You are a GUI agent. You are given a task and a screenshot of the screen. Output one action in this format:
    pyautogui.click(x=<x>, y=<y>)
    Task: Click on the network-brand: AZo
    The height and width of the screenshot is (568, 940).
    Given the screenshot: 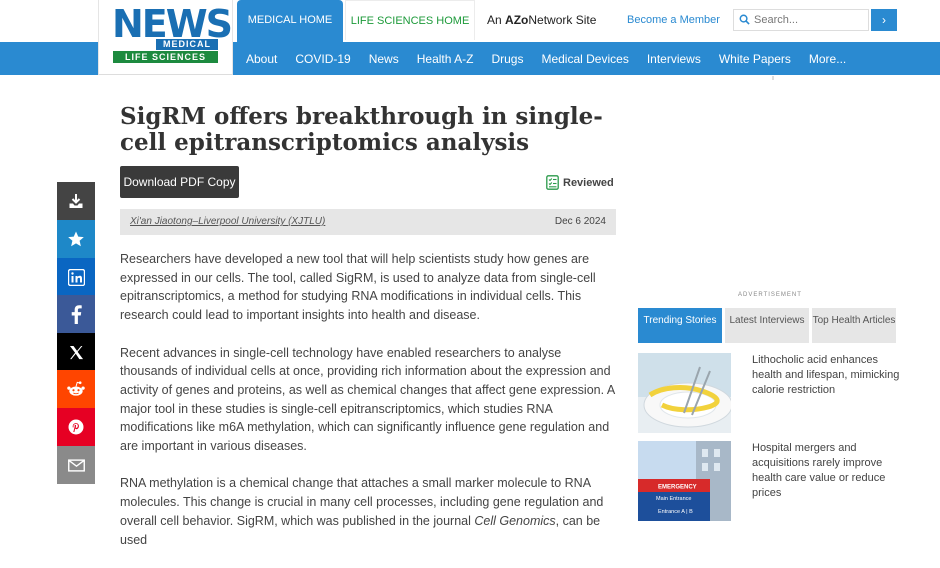 What is the action you would take?
    pyautogui.click(x=517, y=20)
    